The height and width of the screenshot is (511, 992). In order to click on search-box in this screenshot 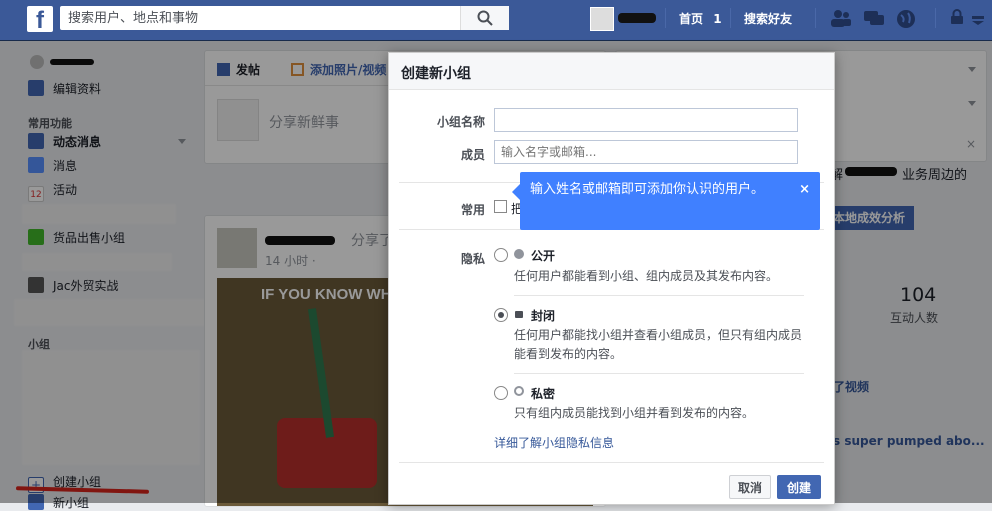, I will do `click(284, 18)`.